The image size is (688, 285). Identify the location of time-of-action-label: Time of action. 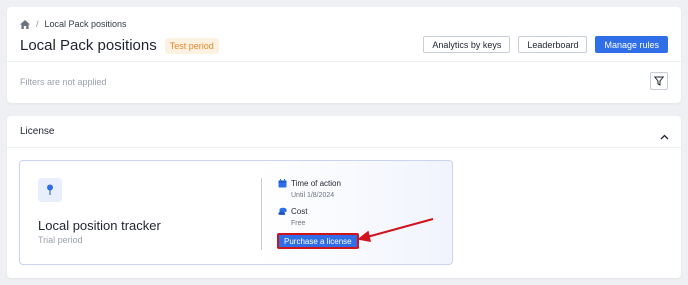
(316, 183).